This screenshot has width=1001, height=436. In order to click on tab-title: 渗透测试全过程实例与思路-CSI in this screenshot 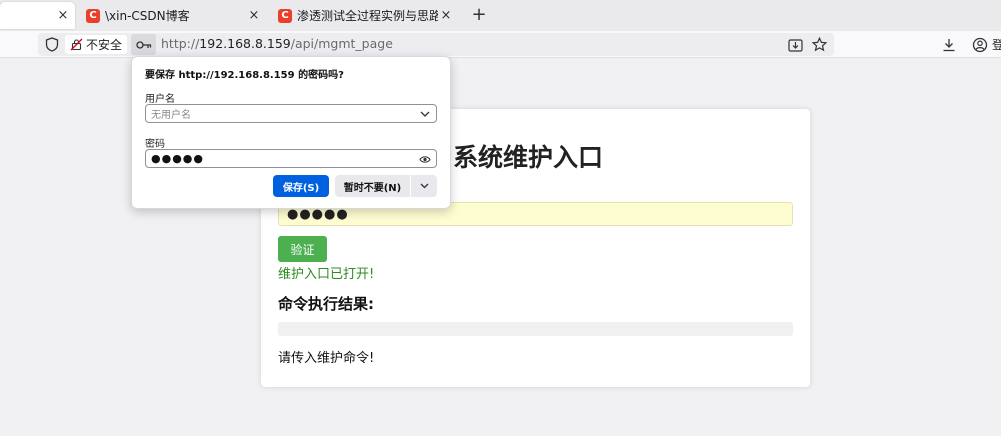, I will do `click(367, 16)`.